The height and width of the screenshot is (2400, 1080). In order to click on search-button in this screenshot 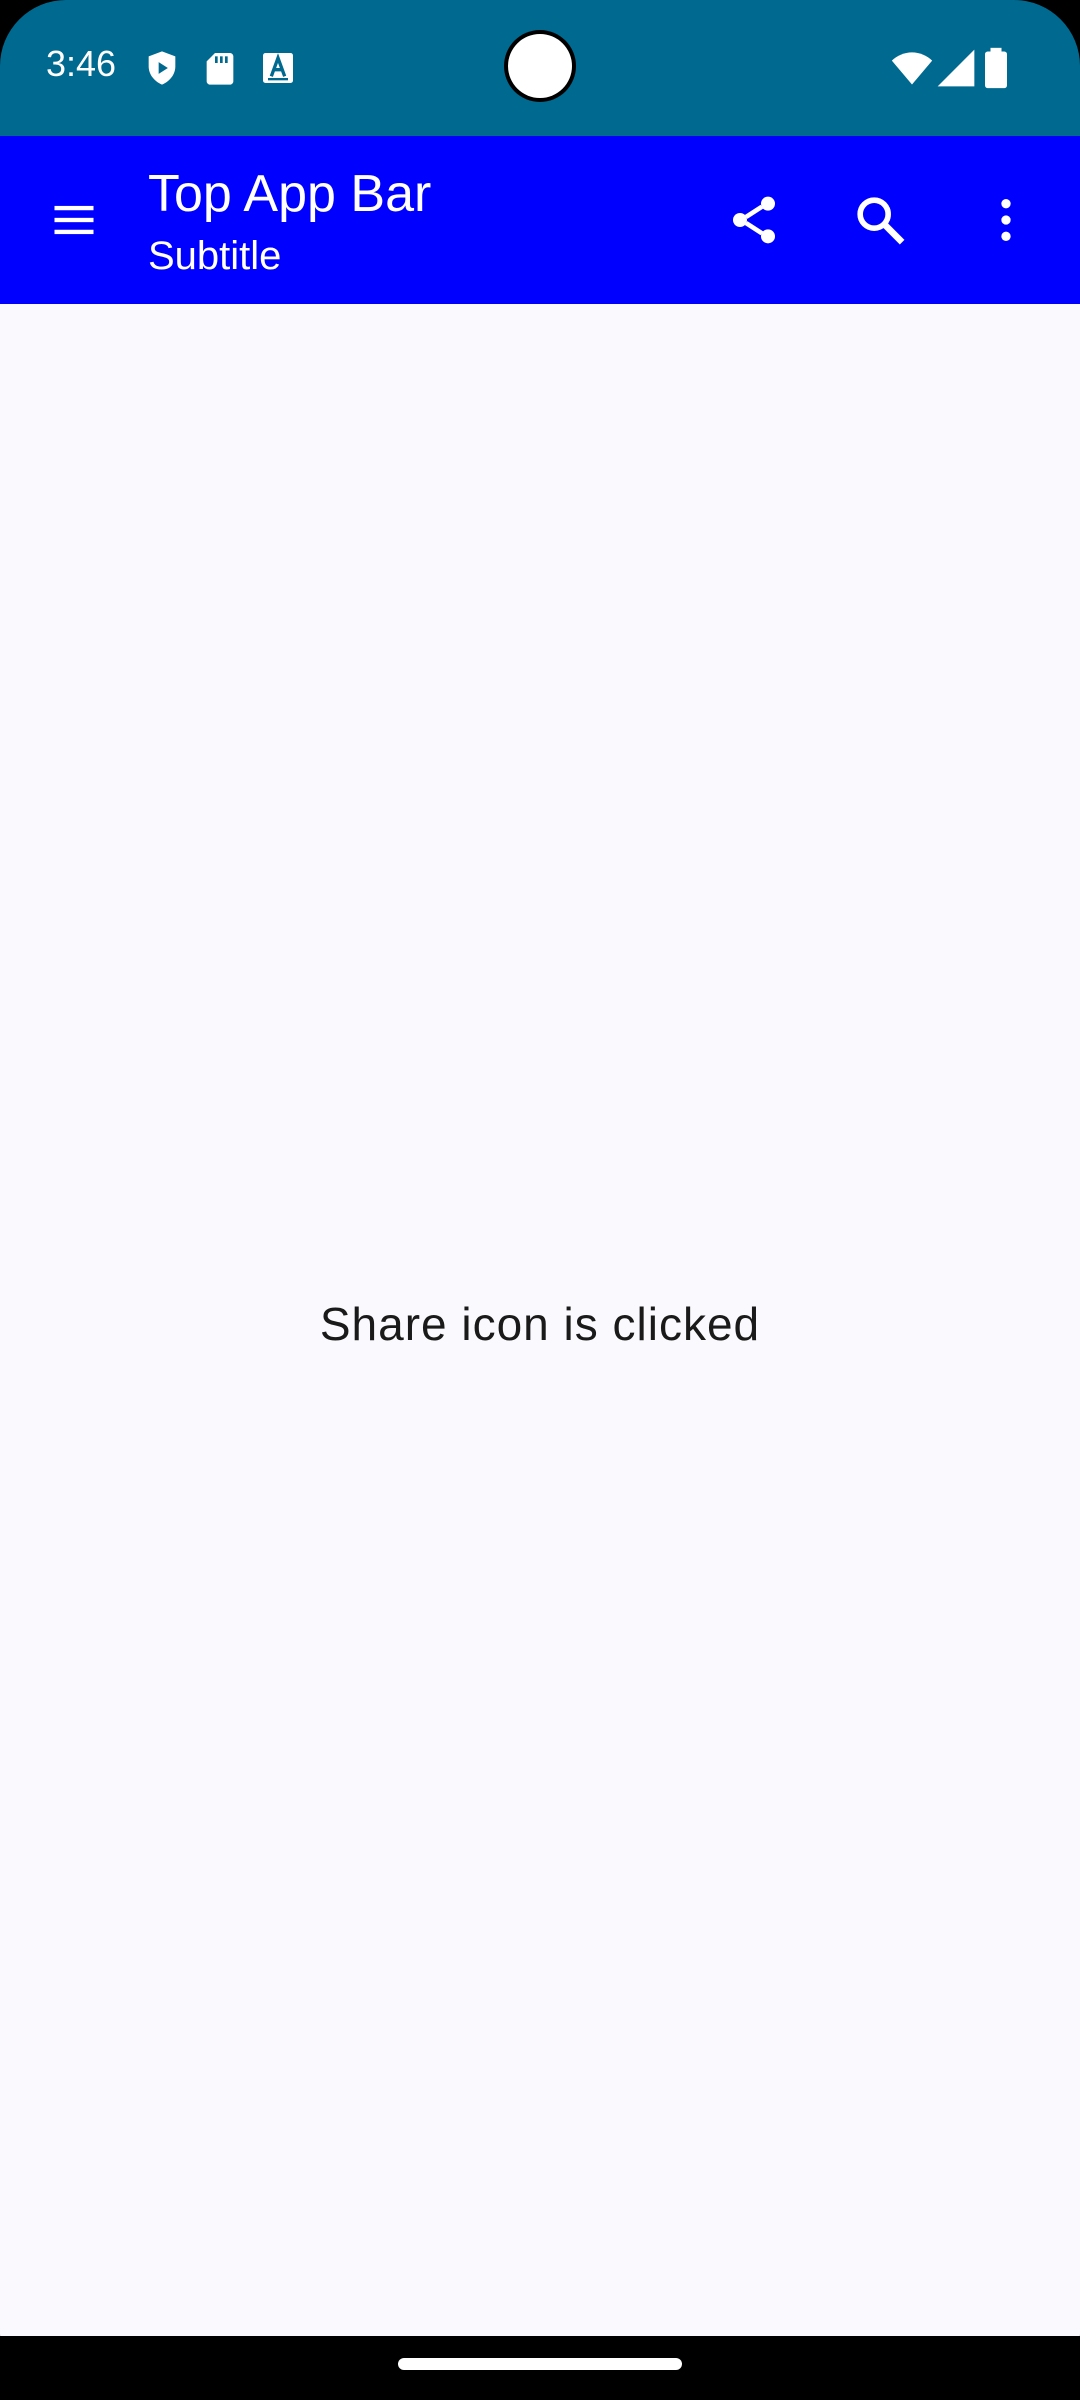, I will do `click(880, 220)`.